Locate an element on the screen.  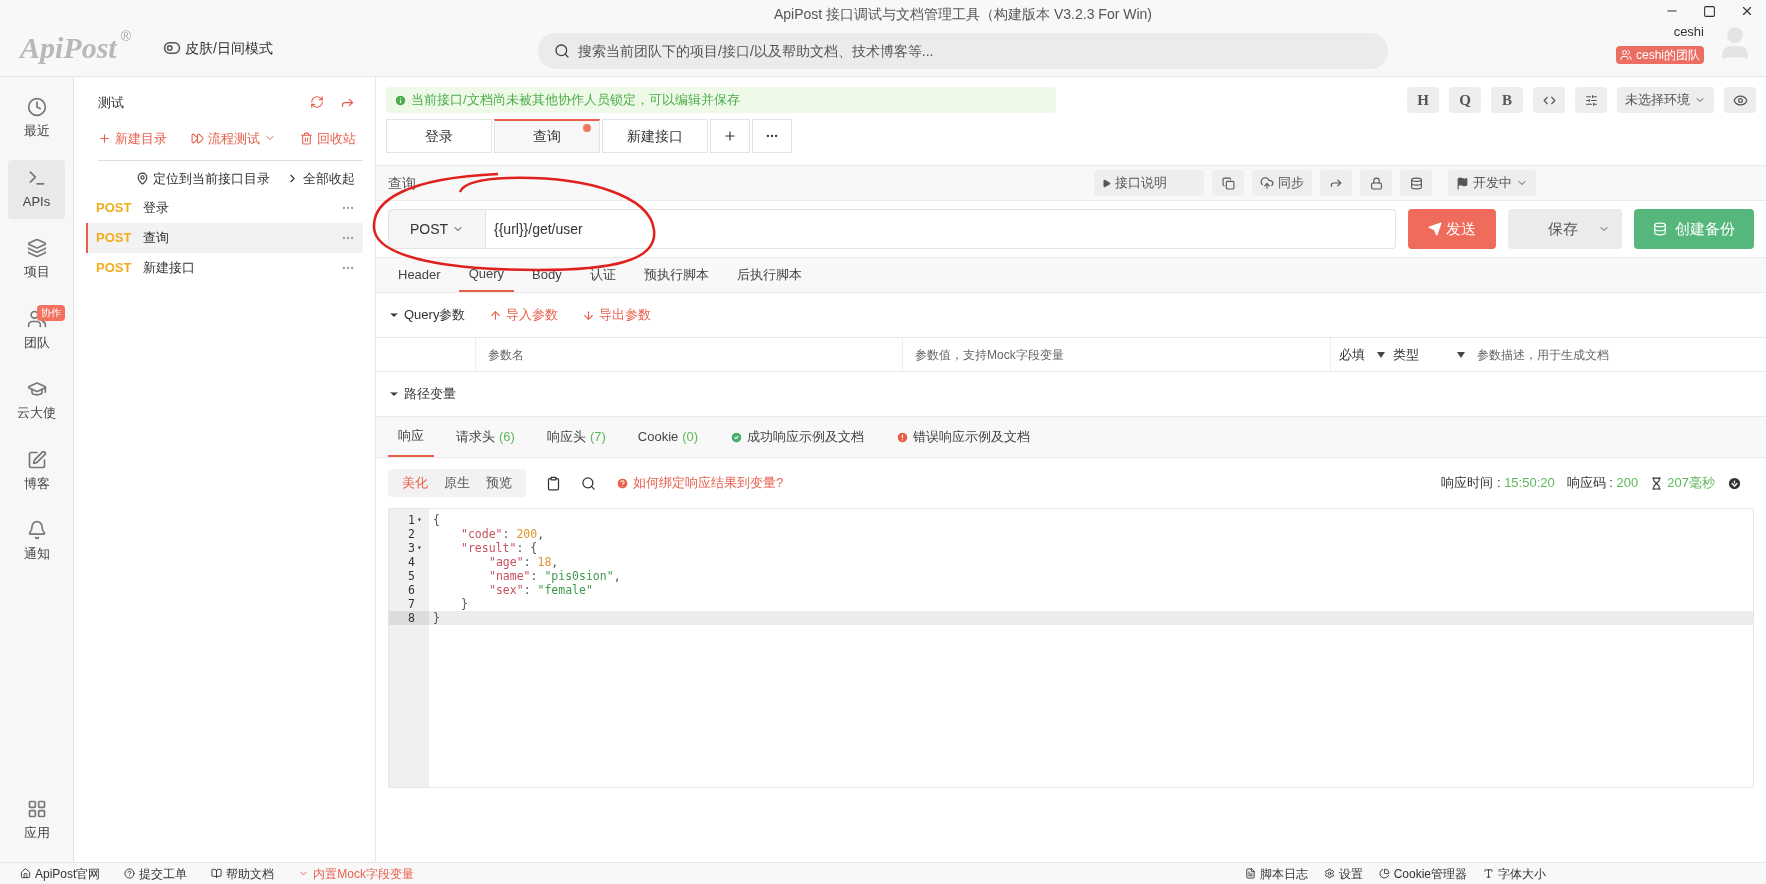
preview-button is located at coordinates (1740, 100).